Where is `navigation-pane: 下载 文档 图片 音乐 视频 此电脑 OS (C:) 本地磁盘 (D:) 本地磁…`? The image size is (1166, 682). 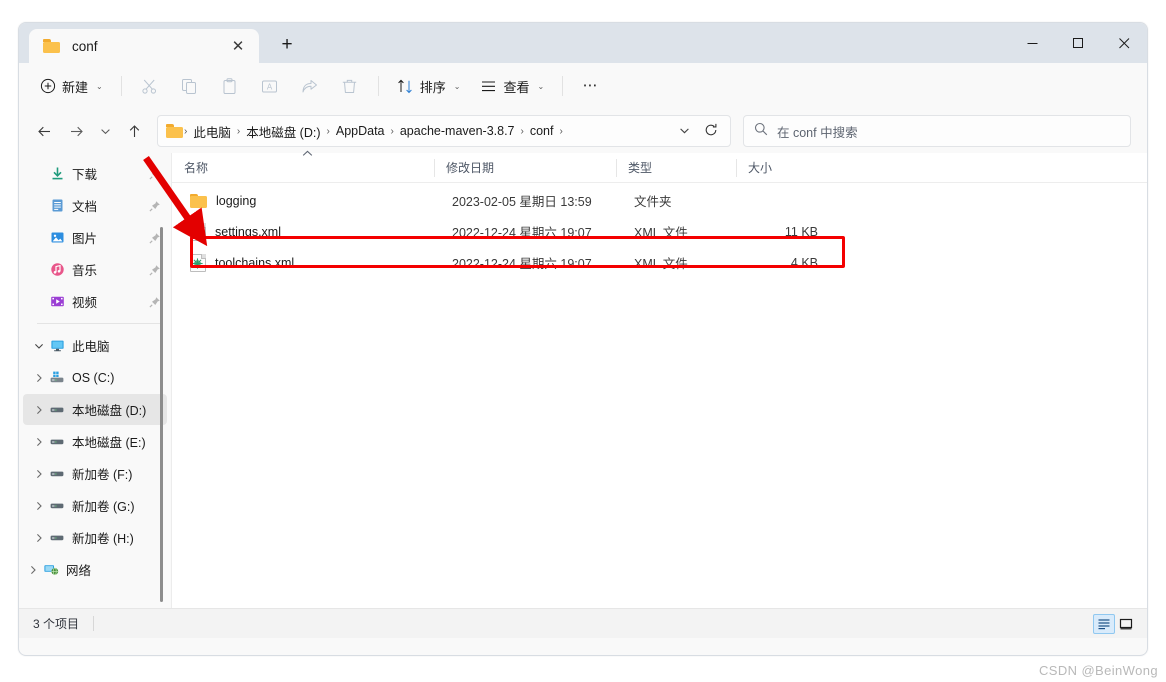 navigation-pane: 下载 文档 图片 音乐 视频 此电脑 OS (C:) 本地磁盘 (D:) 本地磁… is located at coordinates (95, 380).